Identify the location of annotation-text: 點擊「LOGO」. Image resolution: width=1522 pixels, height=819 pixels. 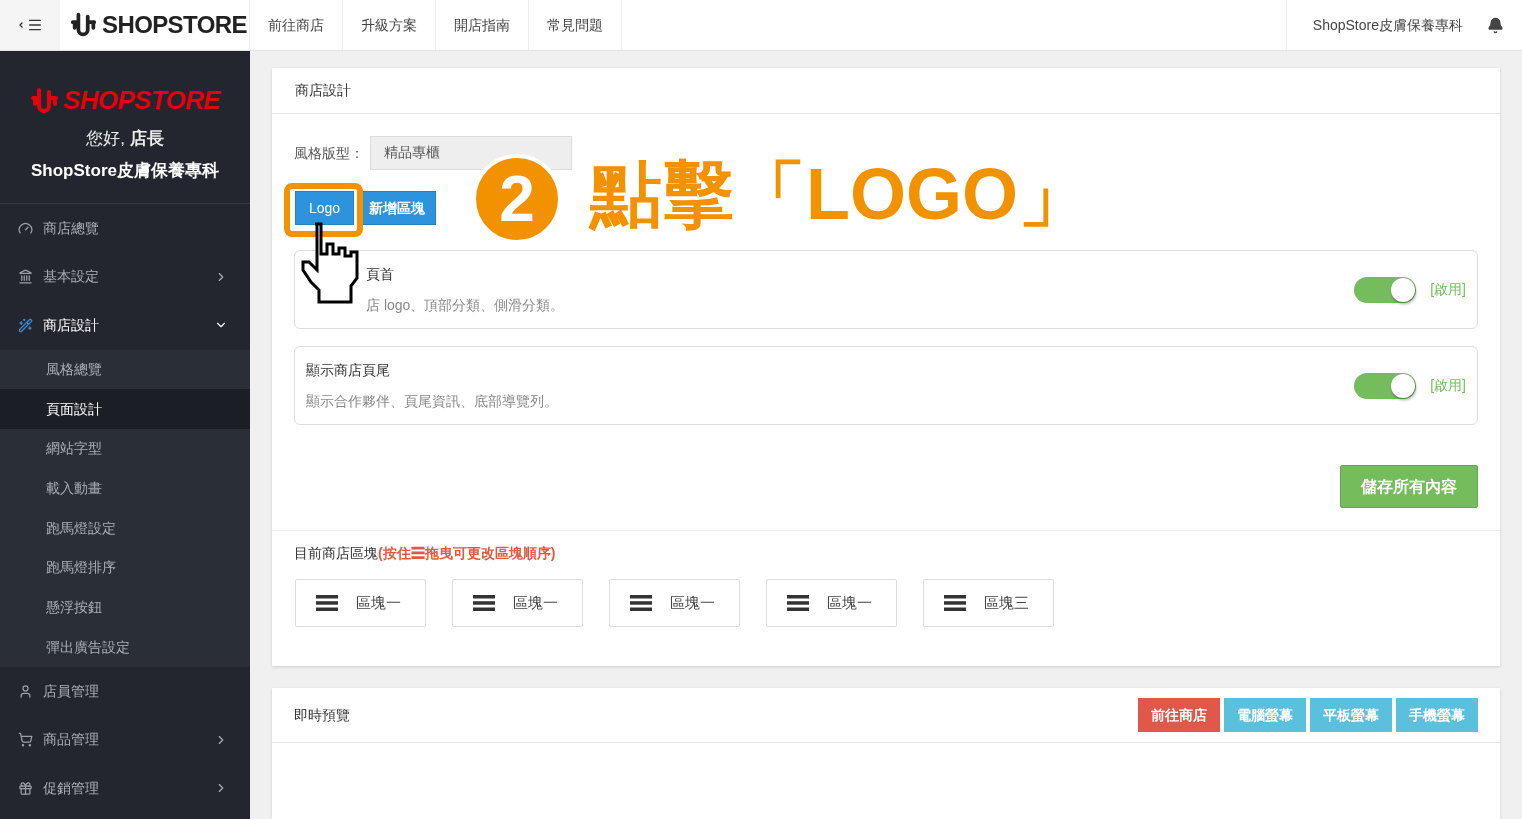
(840, 194).